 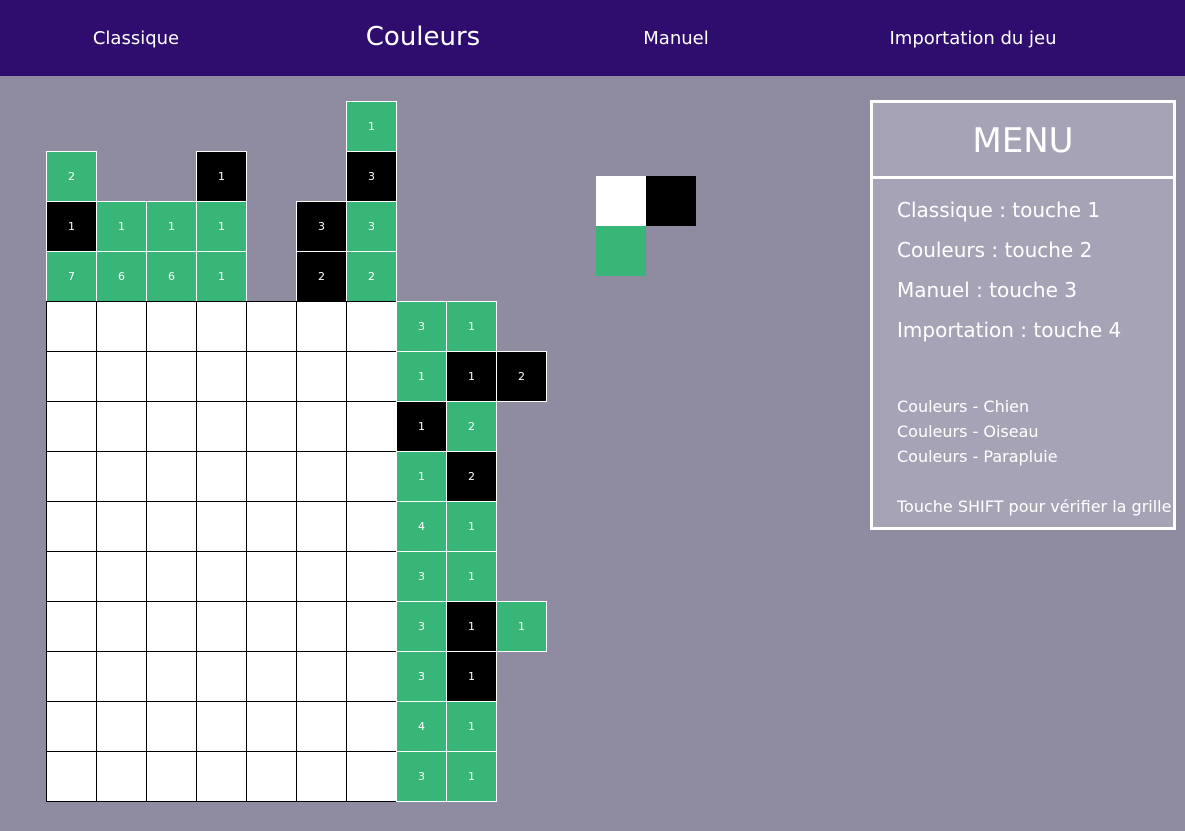 What do you see at coordinates (968, 431) in the screenshot?
I see `puzzle-link-oiseau: Couleurs - Oiseau` at bounding box center [968, 431].